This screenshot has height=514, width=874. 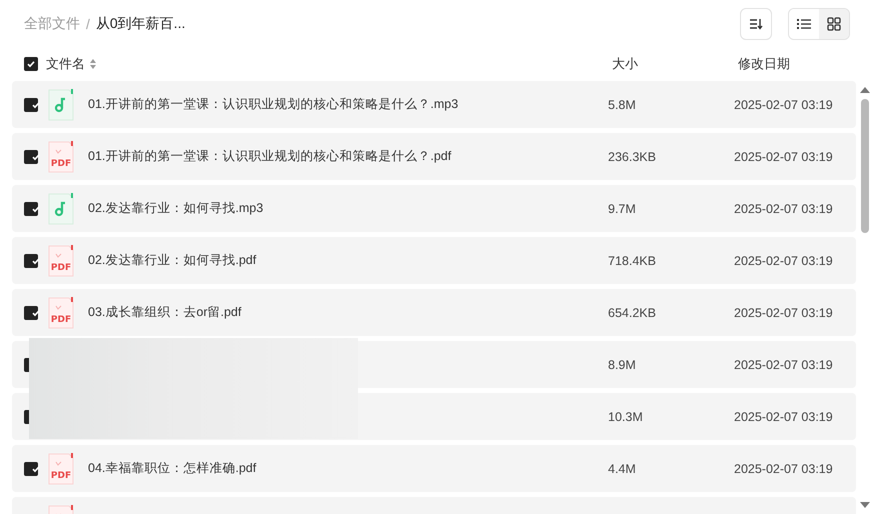 I want to click on file-name: 02.发达靠行业：如何寻找.mp3, so click(x=176, y=208).